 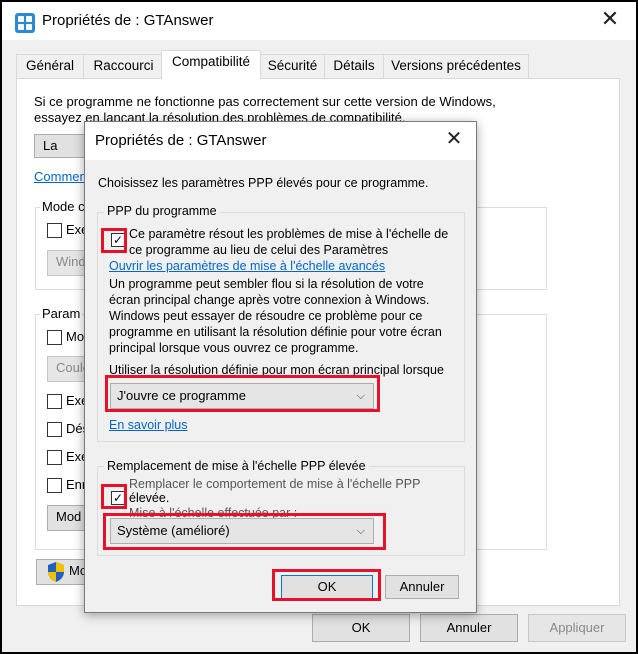 I want to click on tab-compatibilite: Compatibilité, so click(x=211, y=64).